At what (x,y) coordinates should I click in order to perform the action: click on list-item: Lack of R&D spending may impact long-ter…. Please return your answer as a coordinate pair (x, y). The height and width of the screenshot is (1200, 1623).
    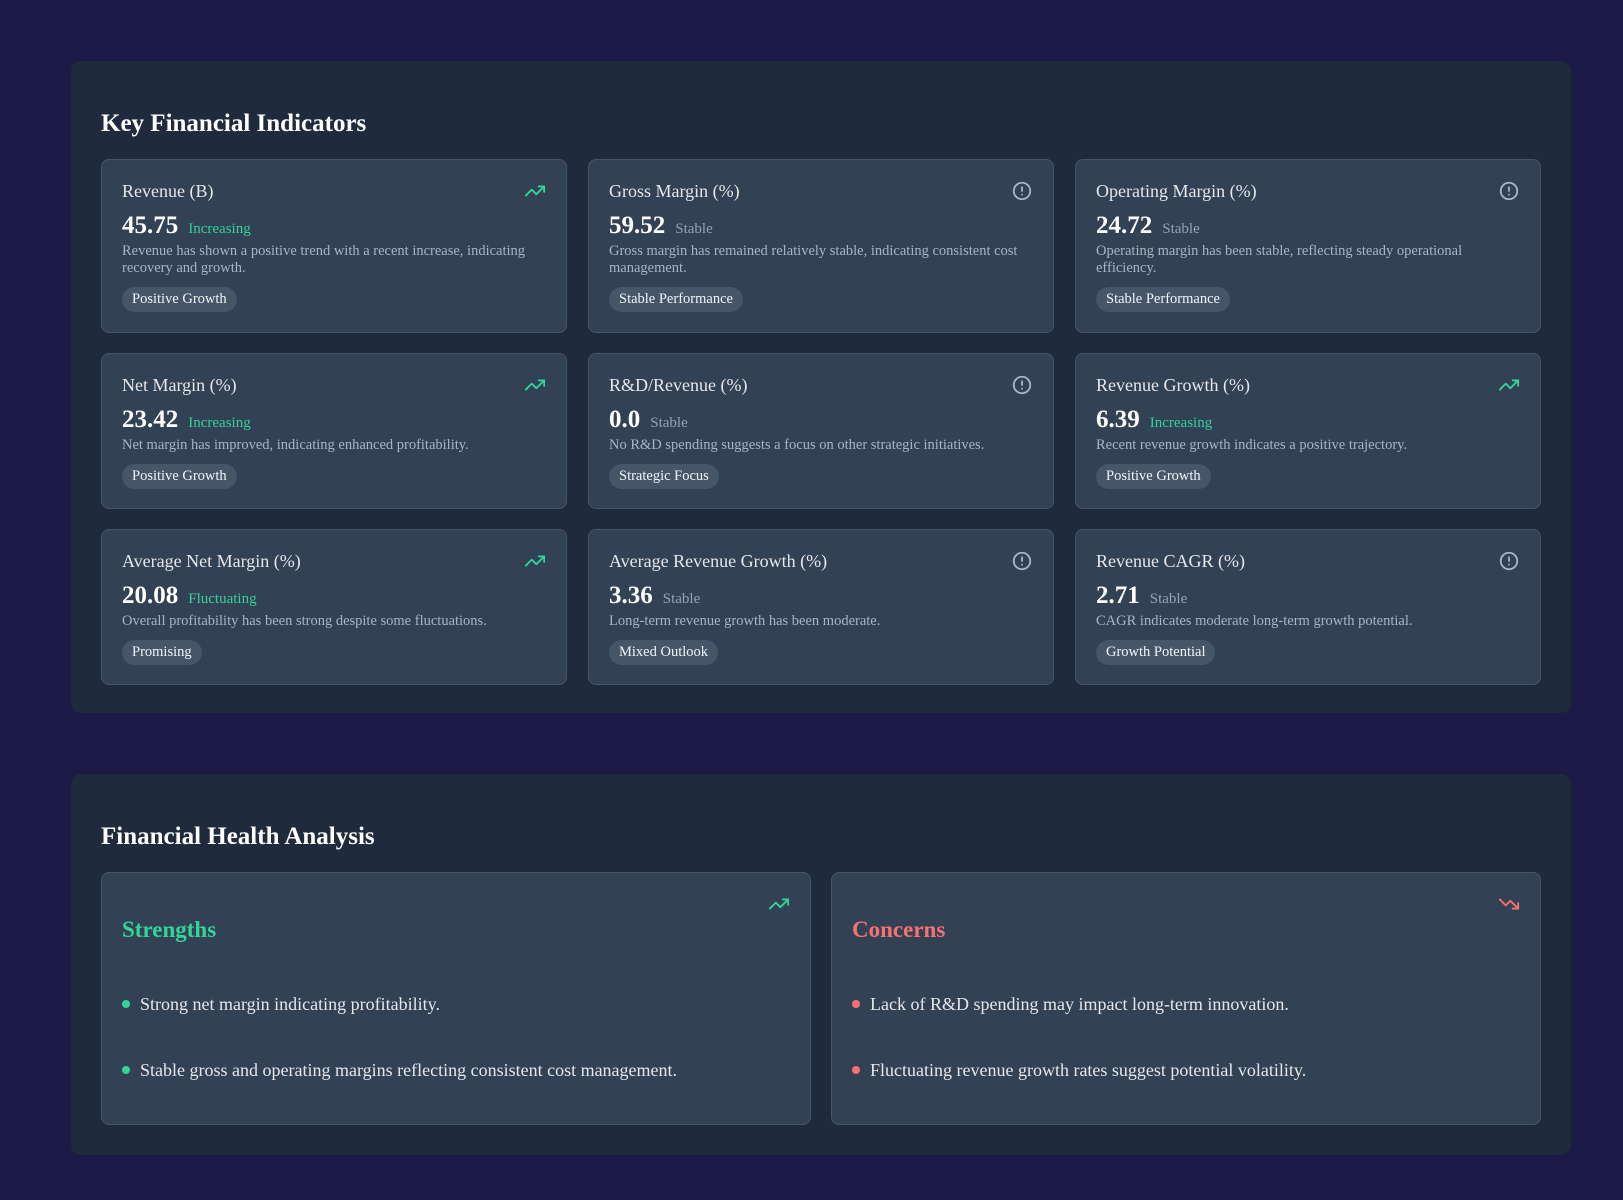
    Looking at the image, I should click on (1079, 1004).